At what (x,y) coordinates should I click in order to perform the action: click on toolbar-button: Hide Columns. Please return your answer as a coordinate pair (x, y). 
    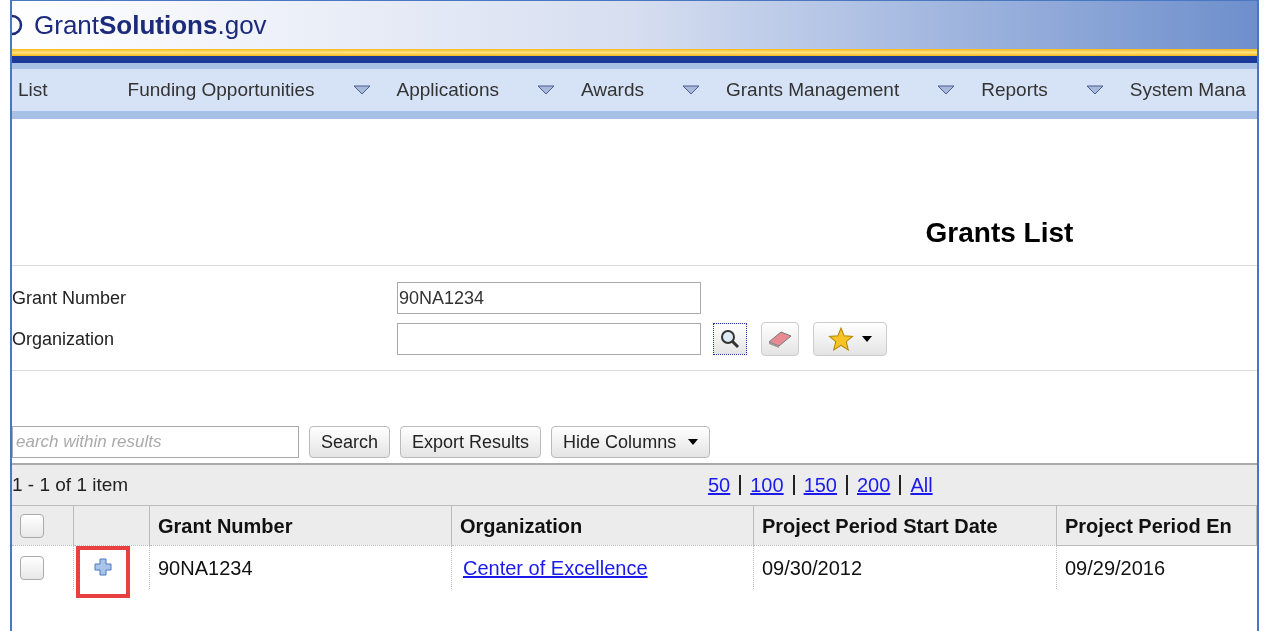
    Looking at the image, I should click on (631, 442).